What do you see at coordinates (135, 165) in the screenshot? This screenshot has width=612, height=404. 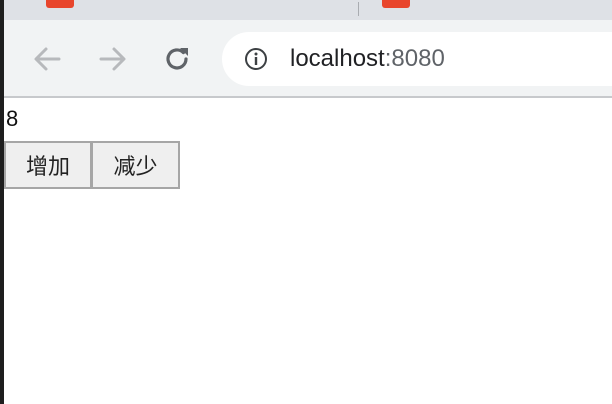 I see `decrease-button: 减少` at bounding box center [135, 165].